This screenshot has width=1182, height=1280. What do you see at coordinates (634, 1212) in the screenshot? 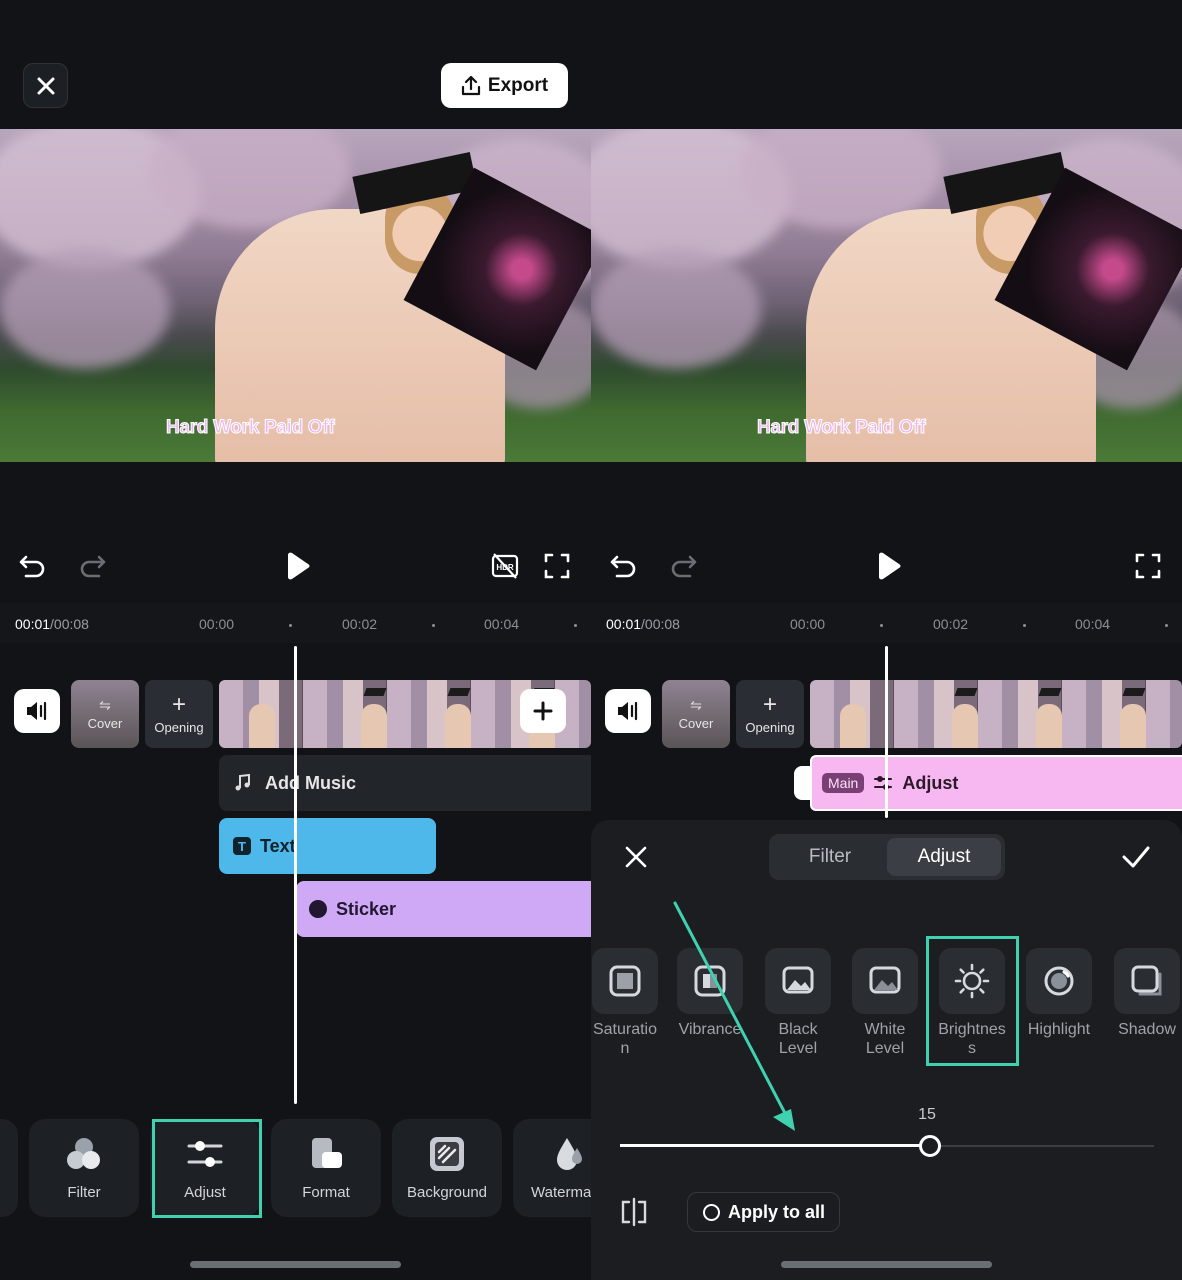
I see `compare-icon` at bounding box center [634, 1212].